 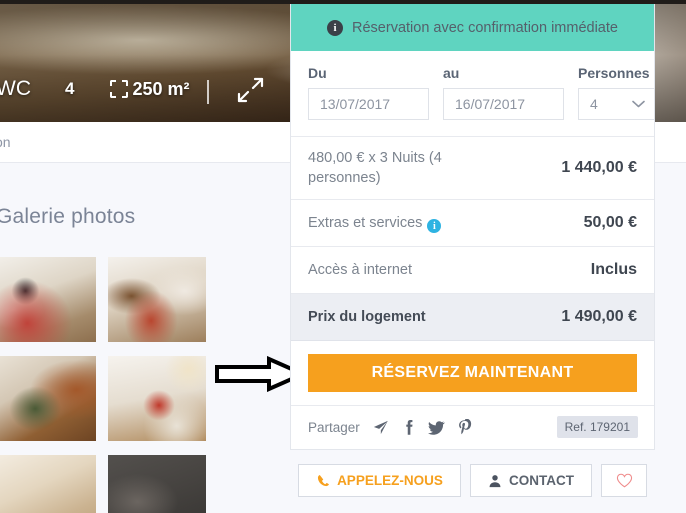 I want to click on price-row-label: Extras et services, so click(x=365, y=222).